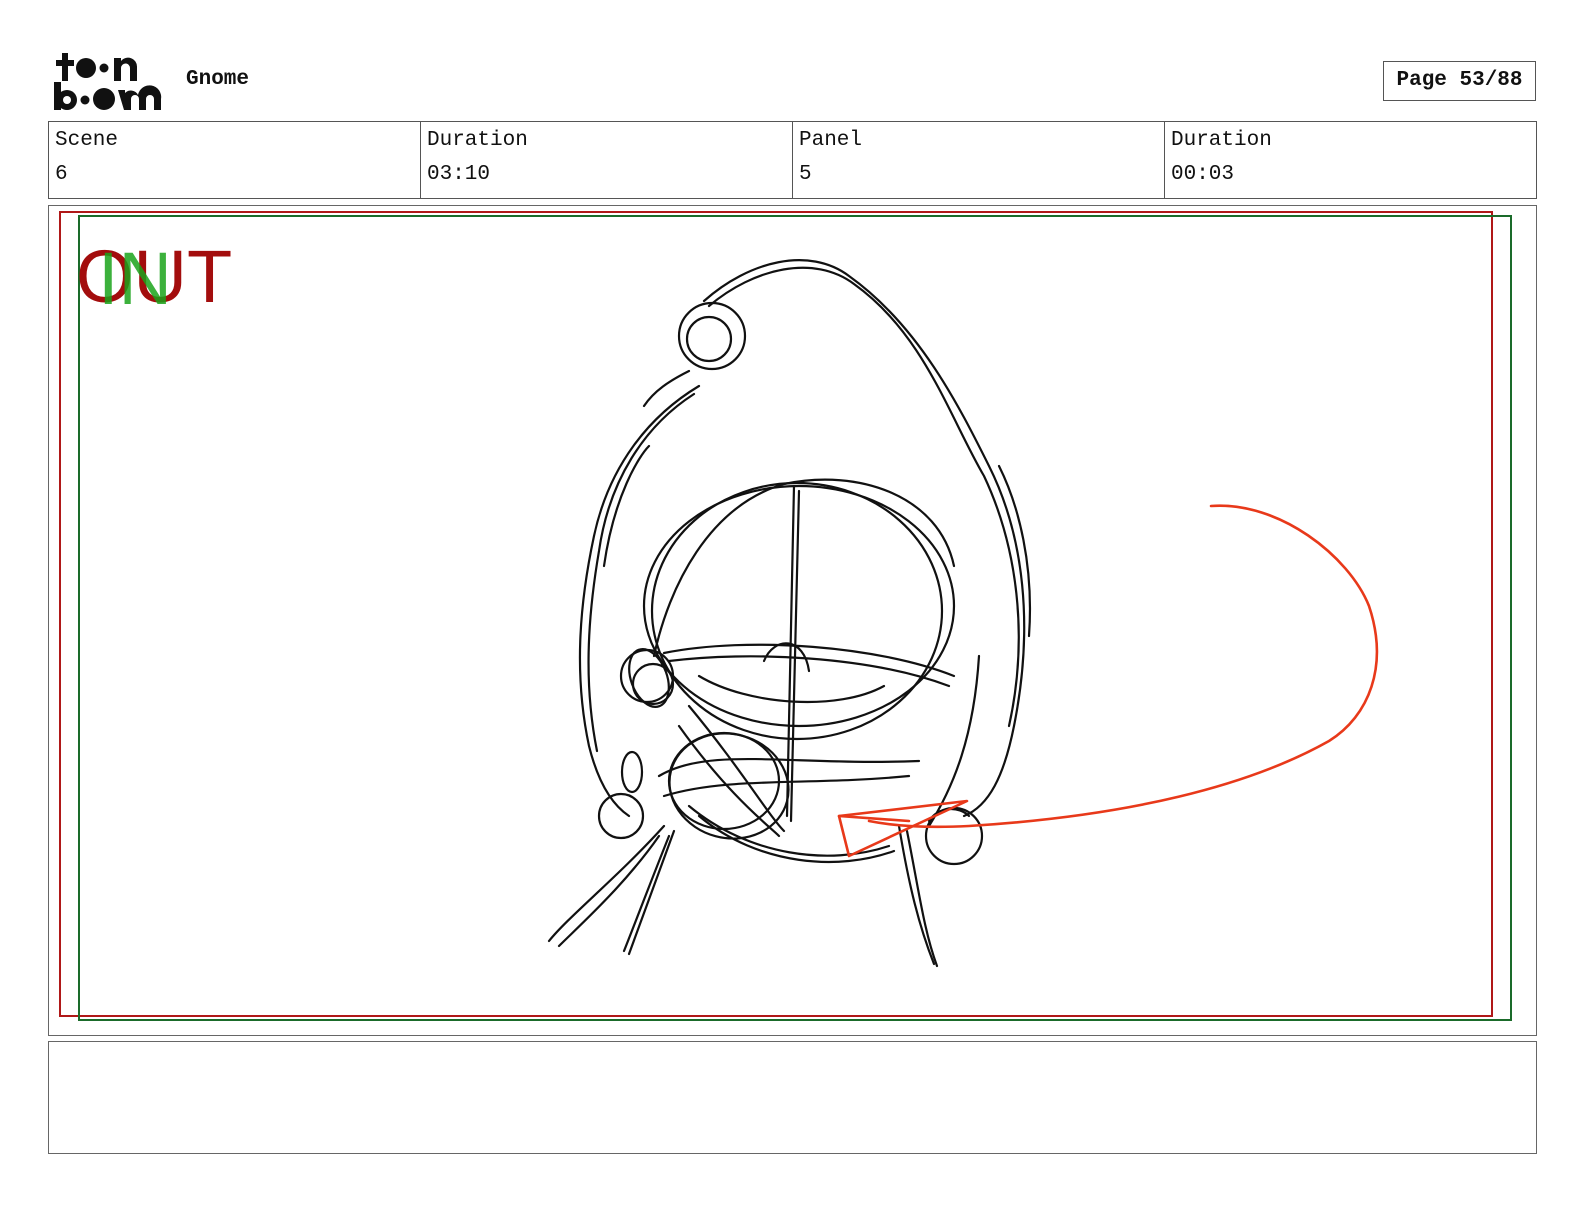  Describe the element at coordinates (459, 174) in the screenshot. I see `scene-duration-value: 03:10` at that location.